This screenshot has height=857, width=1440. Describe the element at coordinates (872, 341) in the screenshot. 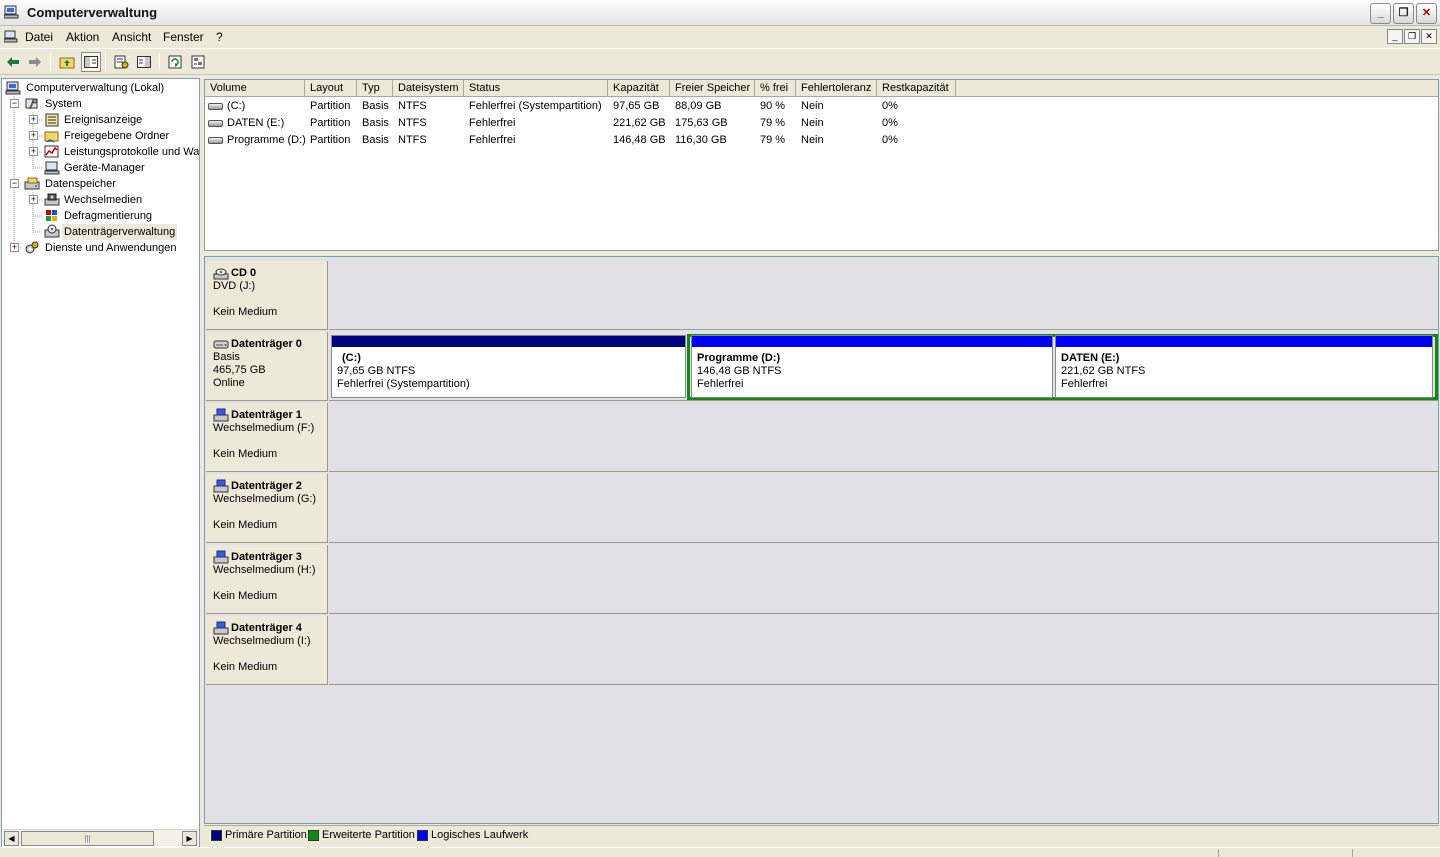

I see `logical-drive-bar` at that location.